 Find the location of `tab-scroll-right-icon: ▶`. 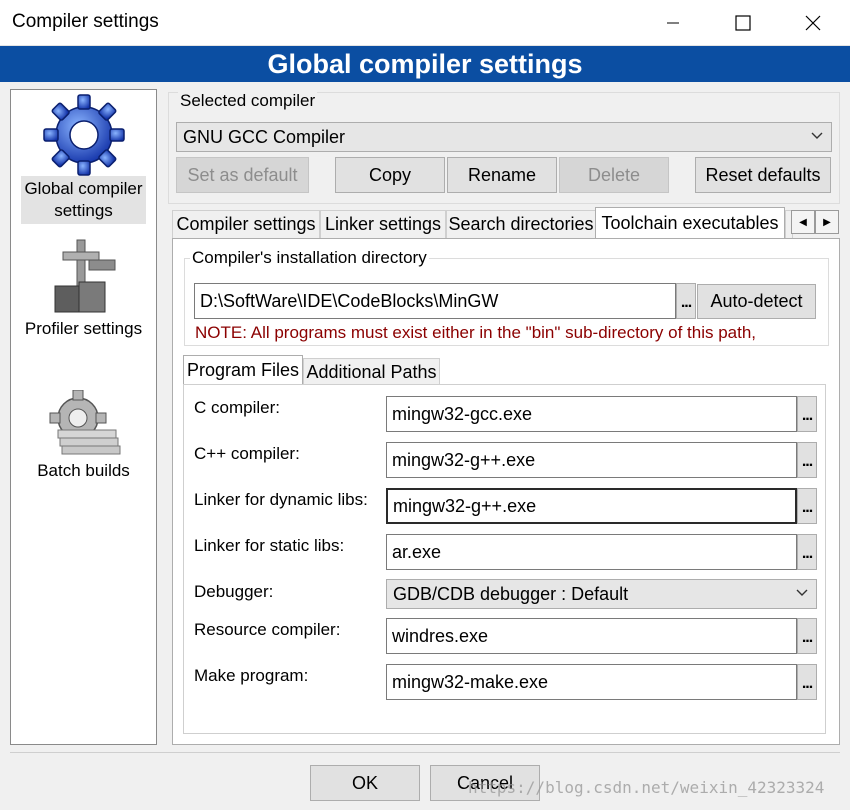

tab-scroll-right-icon: ▶ is located at coordinates (827, 222).